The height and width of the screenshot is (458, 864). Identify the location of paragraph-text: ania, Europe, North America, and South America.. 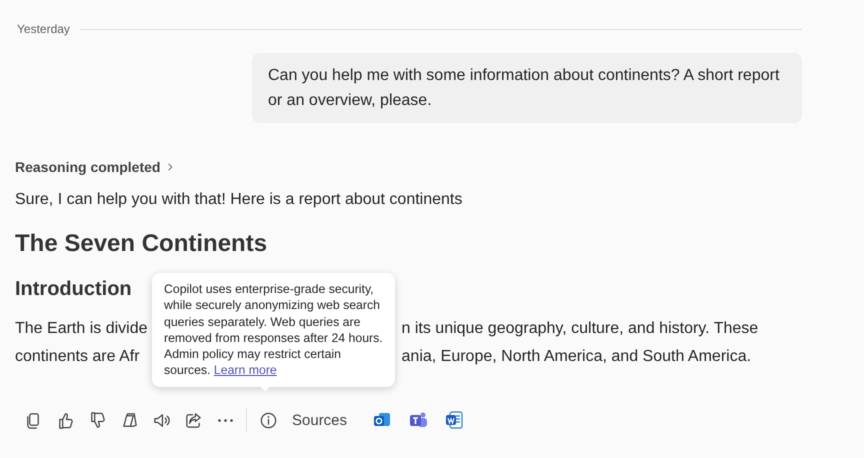
(577, 357).